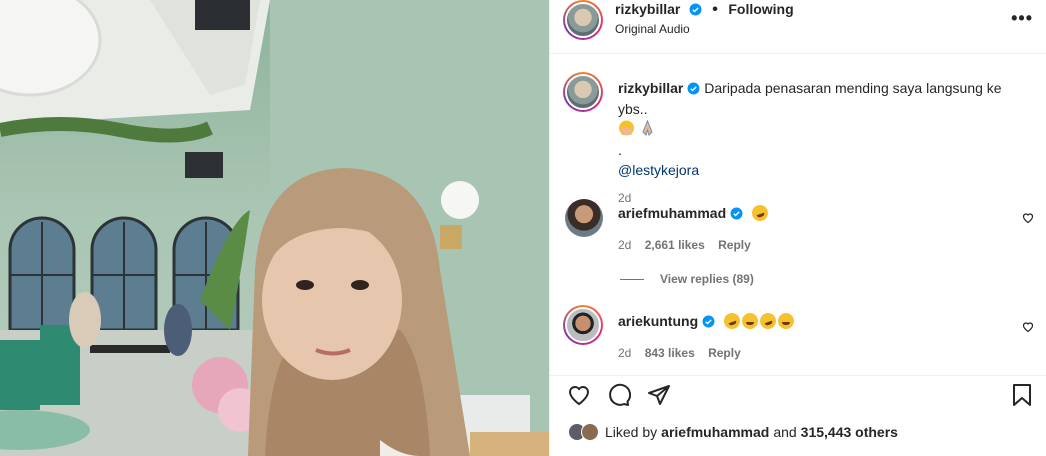 This screenshot has height=456, width=1046. I want to click on view-replies-line, so click(632, 279).